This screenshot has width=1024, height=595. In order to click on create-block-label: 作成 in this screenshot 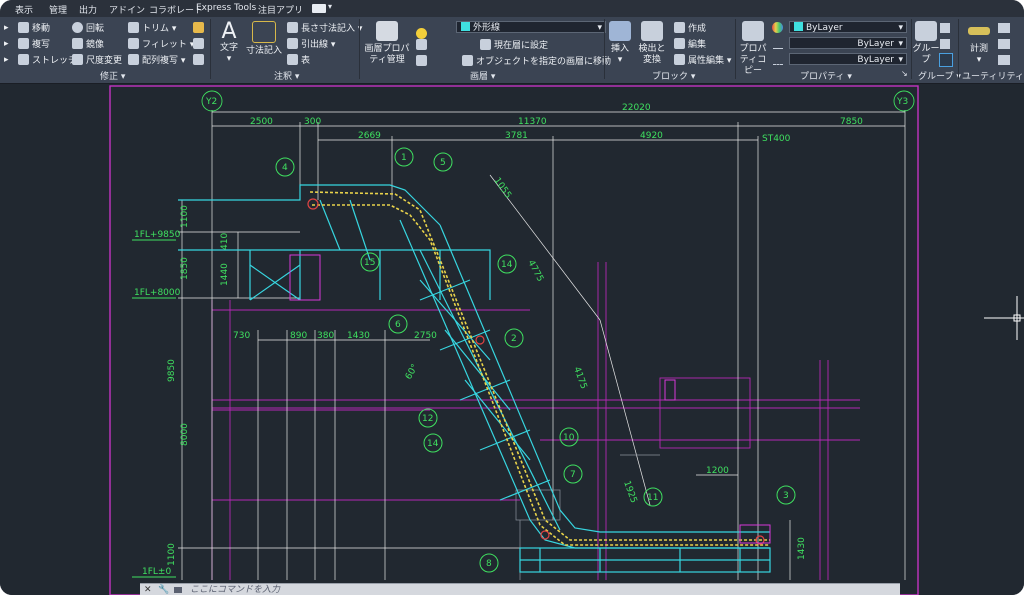, I will do `click(697, 29)`.